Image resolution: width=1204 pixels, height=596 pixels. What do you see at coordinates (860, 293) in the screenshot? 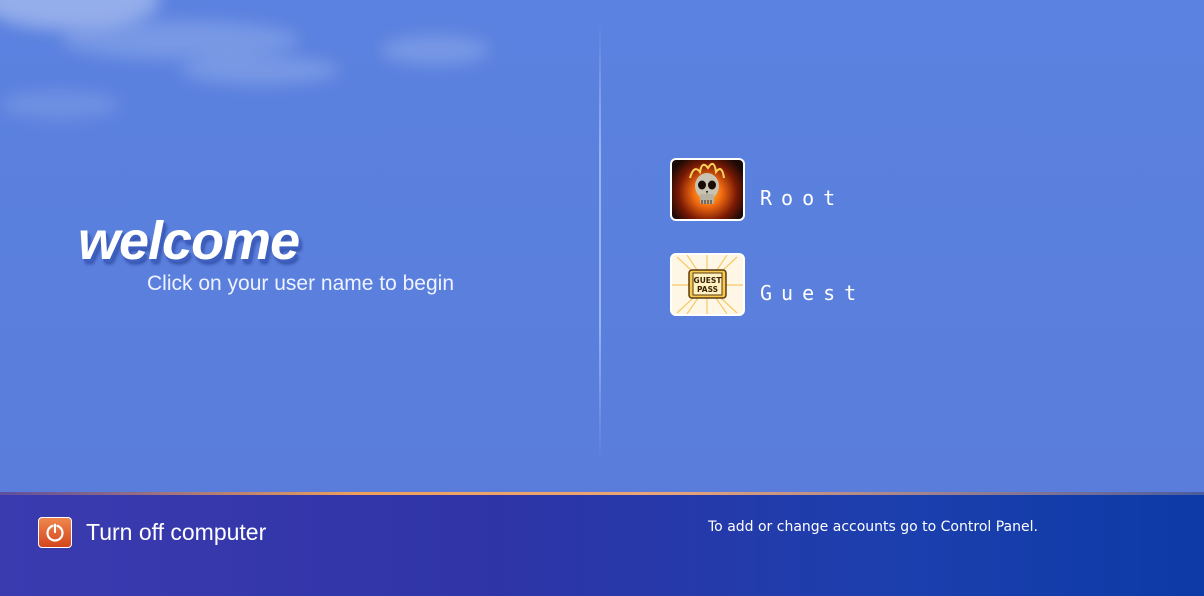
I see `user-name-guest: Guest` at bounding box center [860, 293].